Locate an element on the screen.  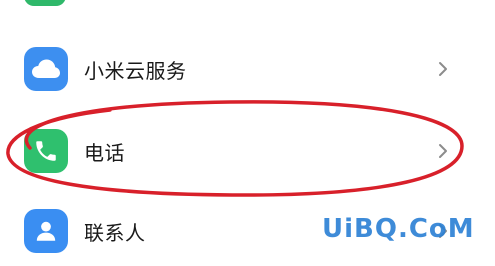
cloud-icon is located at coordinates (46, 68).